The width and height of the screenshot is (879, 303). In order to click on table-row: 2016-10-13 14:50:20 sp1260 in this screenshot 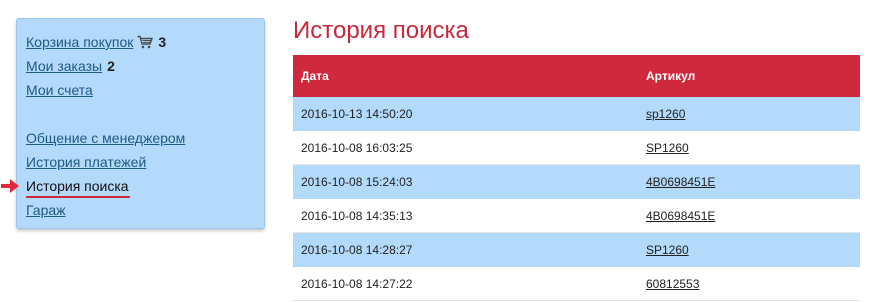, I will do `click(576, 114)`.